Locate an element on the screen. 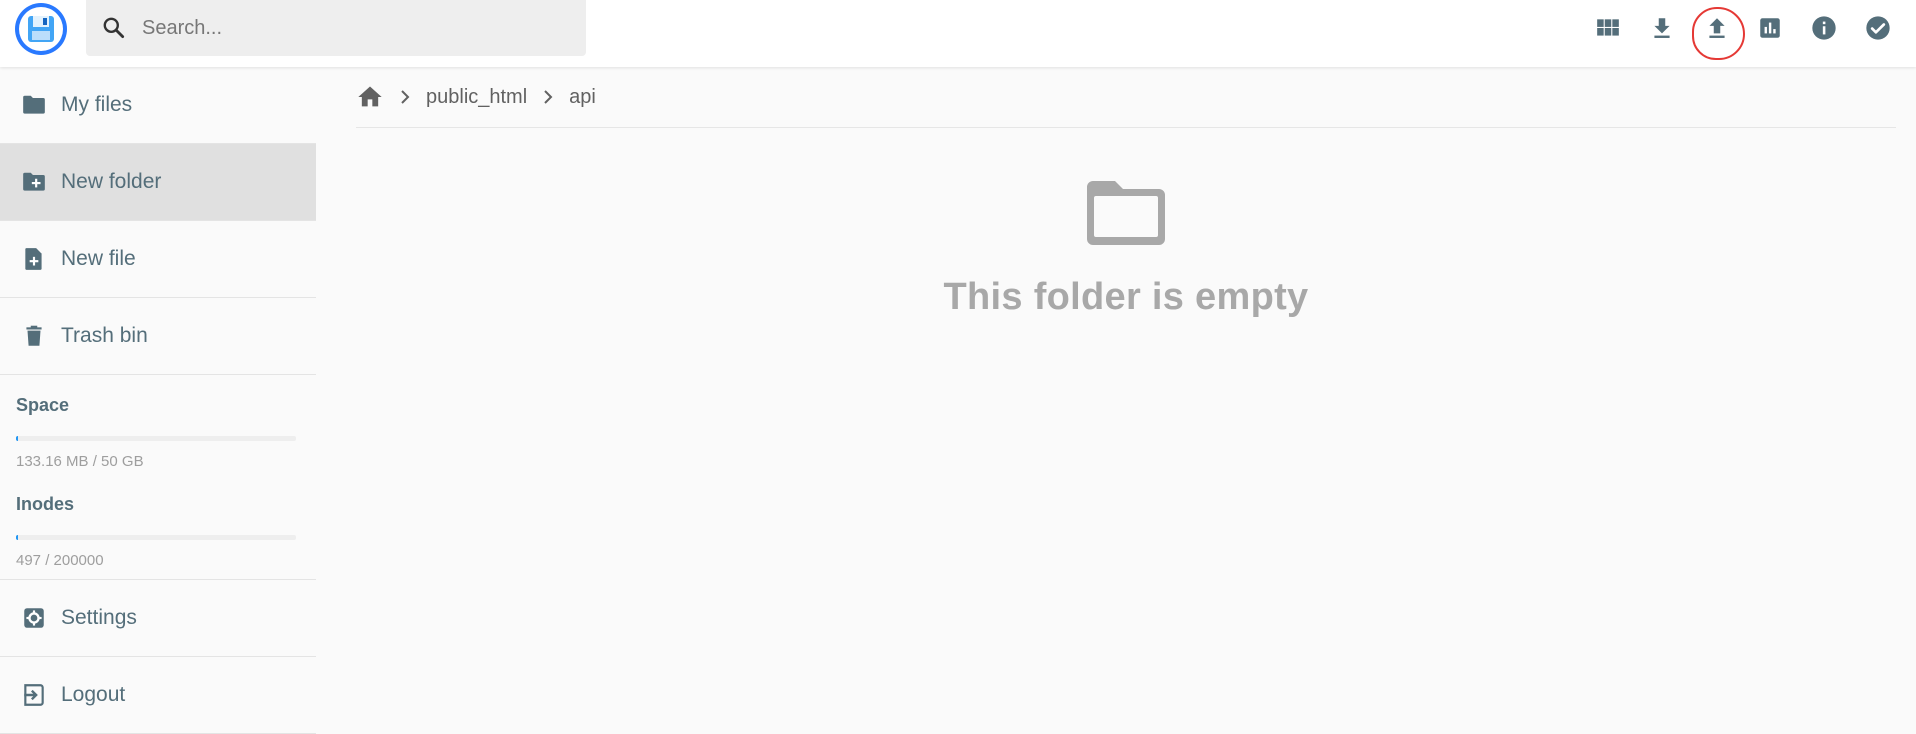  trash-icon is located at coordinates (34, 336).